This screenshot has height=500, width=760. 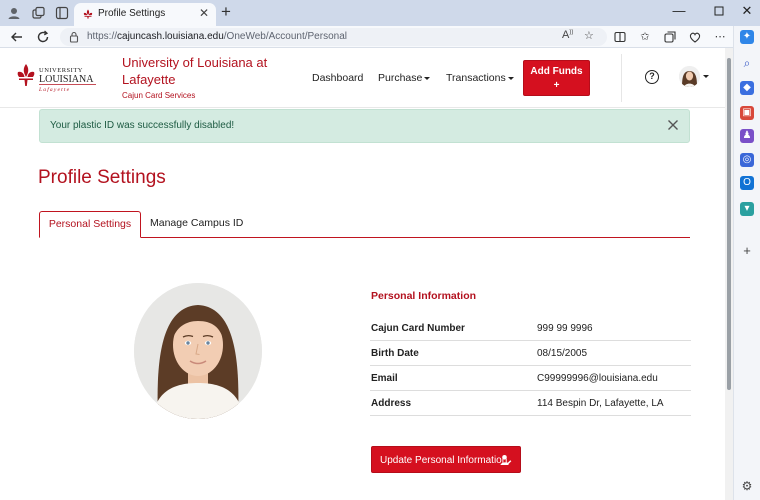 What do you see at coordinates (652, 77) in the screenshot?
I see `question-circle-icon: ?` at bounding box center [652, 77].